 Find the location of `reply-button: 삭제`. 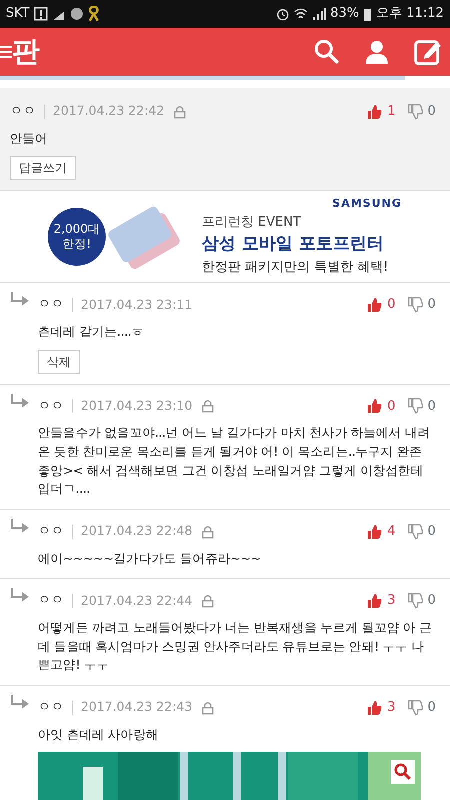

reply-button: 삭제 is located at coordinates (59, 362).